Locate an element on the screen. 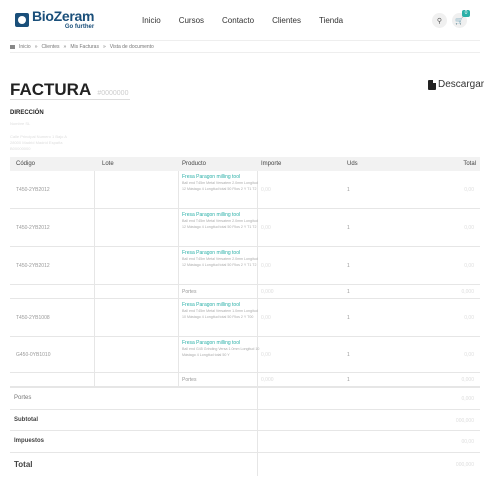 The width and height of the screenshot is (490, 477). totals-row-total: Total 000,000 is located at coordinates (245, 464).